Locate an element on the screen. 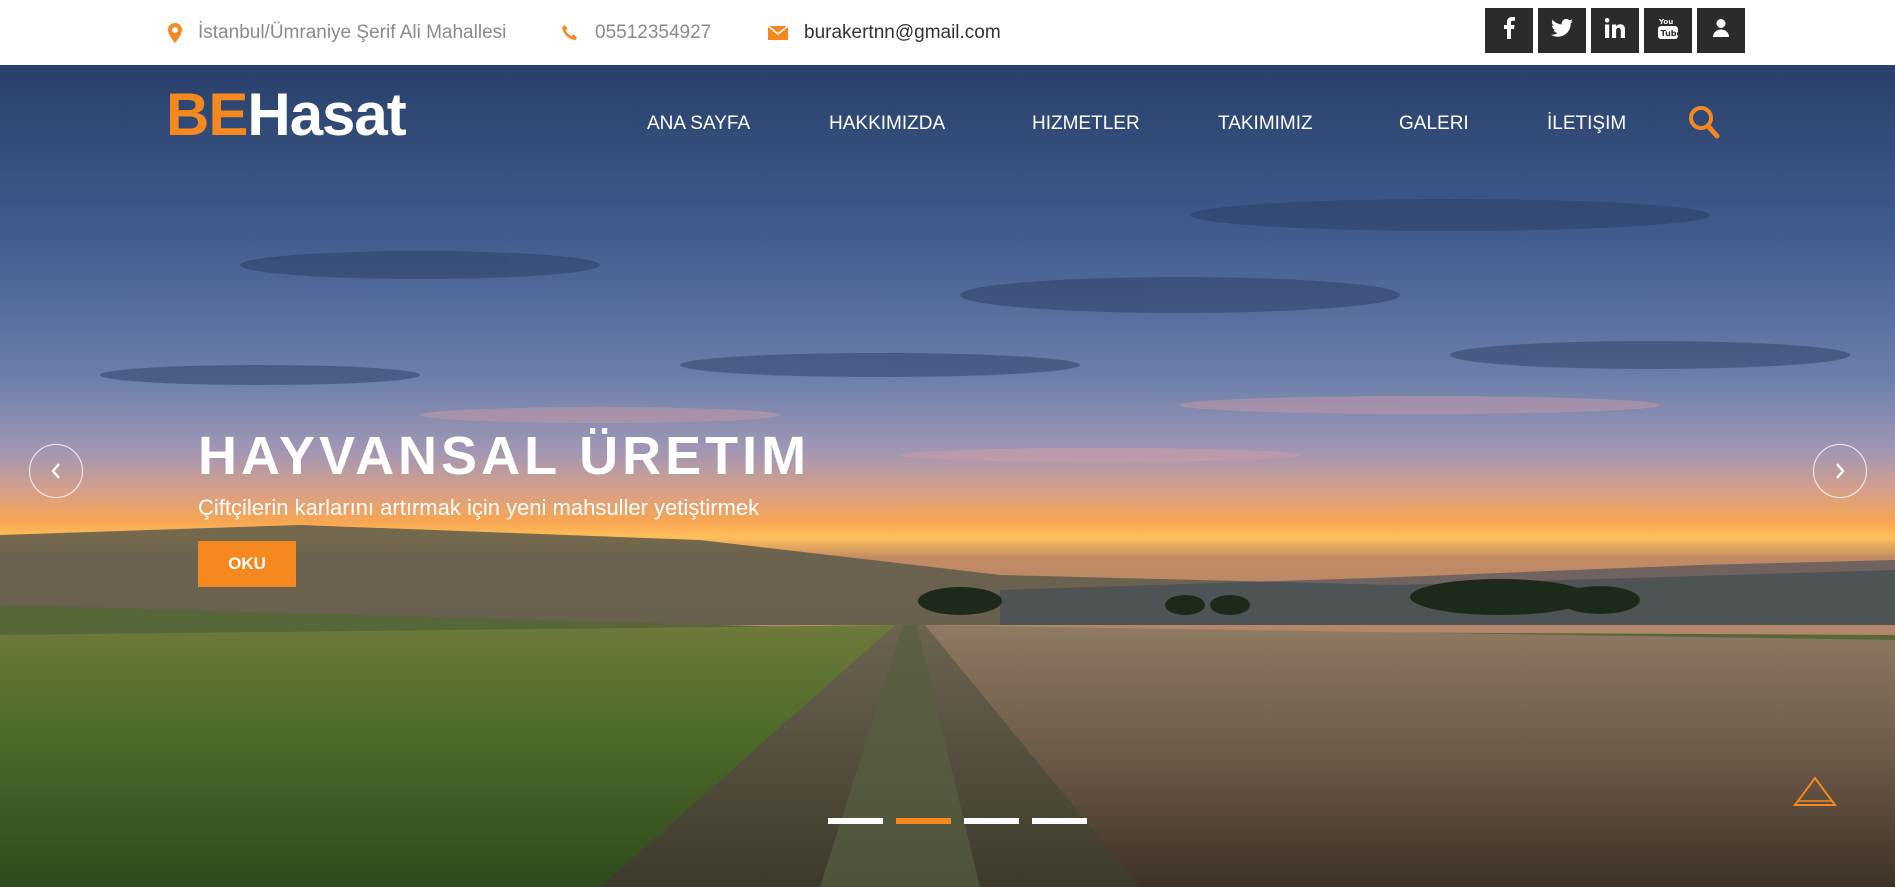  facebook-icon is located at coordinates (1509, 30).